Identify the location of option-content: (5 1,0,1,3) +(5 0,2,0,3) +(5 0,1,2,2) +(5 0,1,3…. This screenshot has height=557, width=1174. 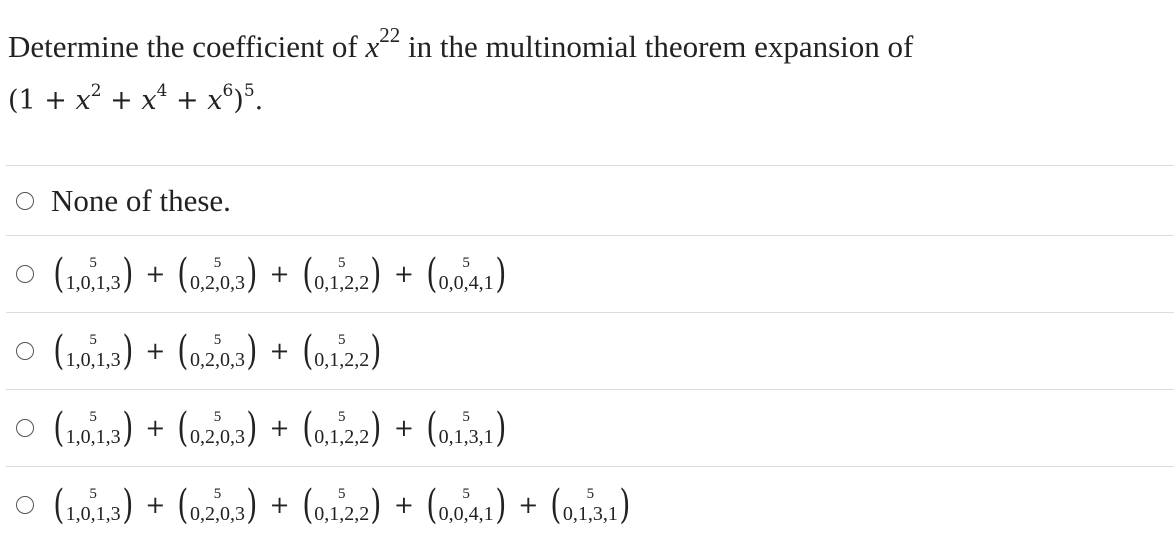
(279, 428).